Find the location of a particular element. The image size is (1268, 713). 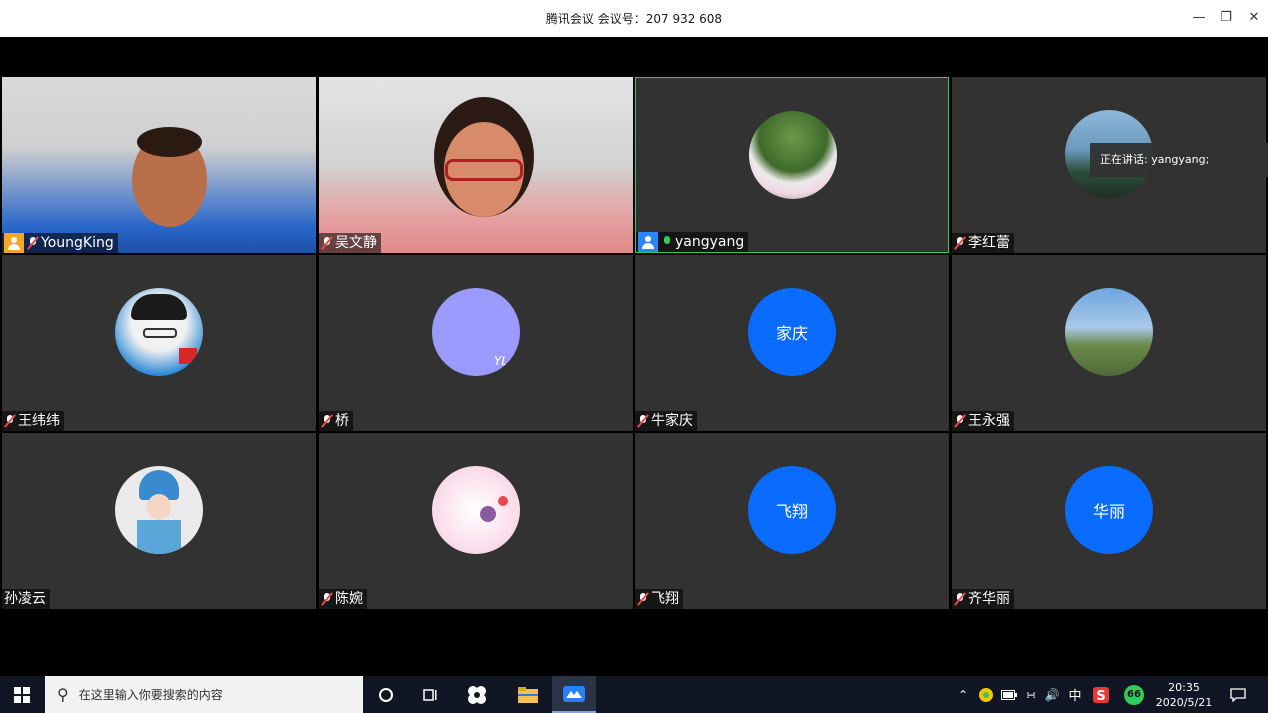

participant-name: 陈婉 is located at coordinates (349, 599).